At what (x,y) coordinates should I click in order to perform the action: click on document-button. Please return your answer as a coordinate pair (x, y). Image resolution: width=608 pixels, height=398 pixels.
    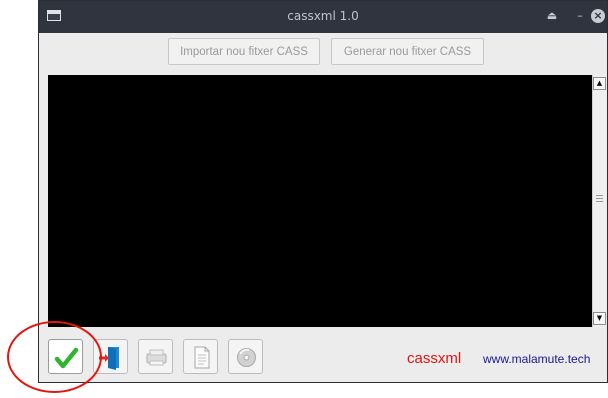
    Looking at the image, I should click on (200, 356).